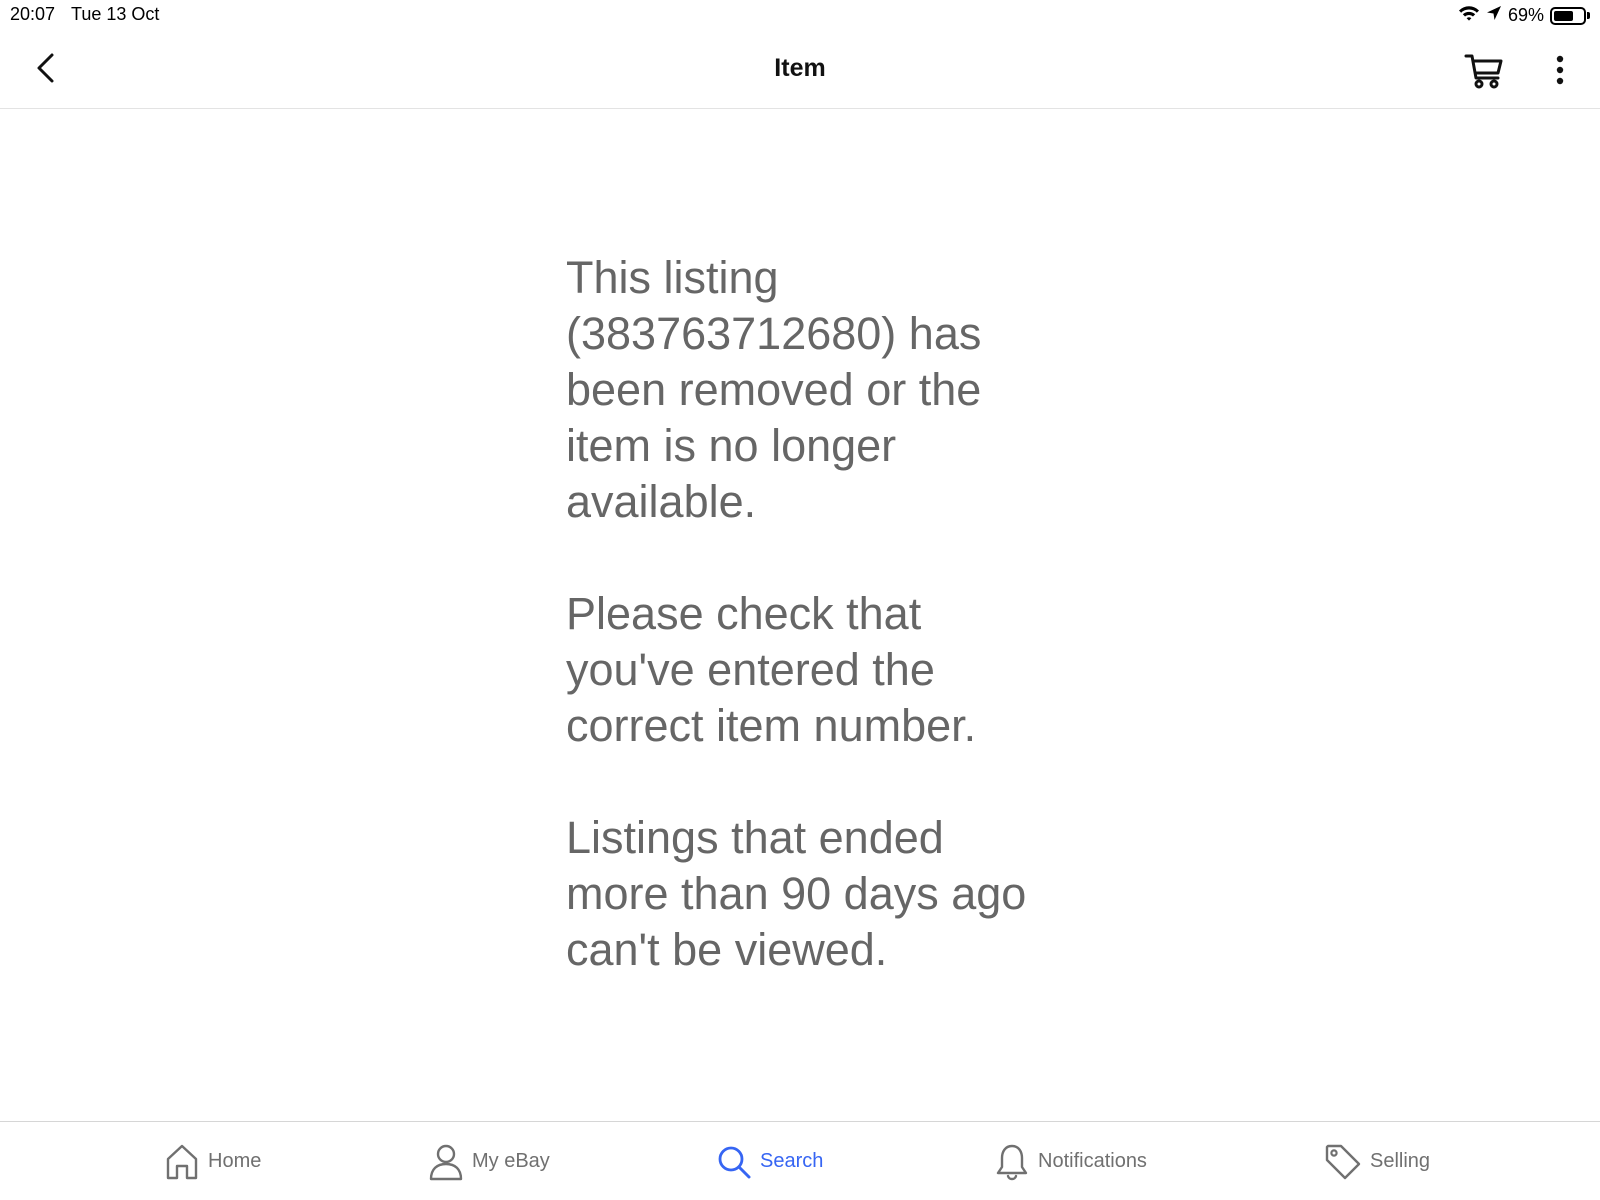 This screenshot has height=1200, width=1600. What do you see at coordinates (33, 14) in the screenshot?
I see `status-time: 20:07` at bounding box center [33, 14].